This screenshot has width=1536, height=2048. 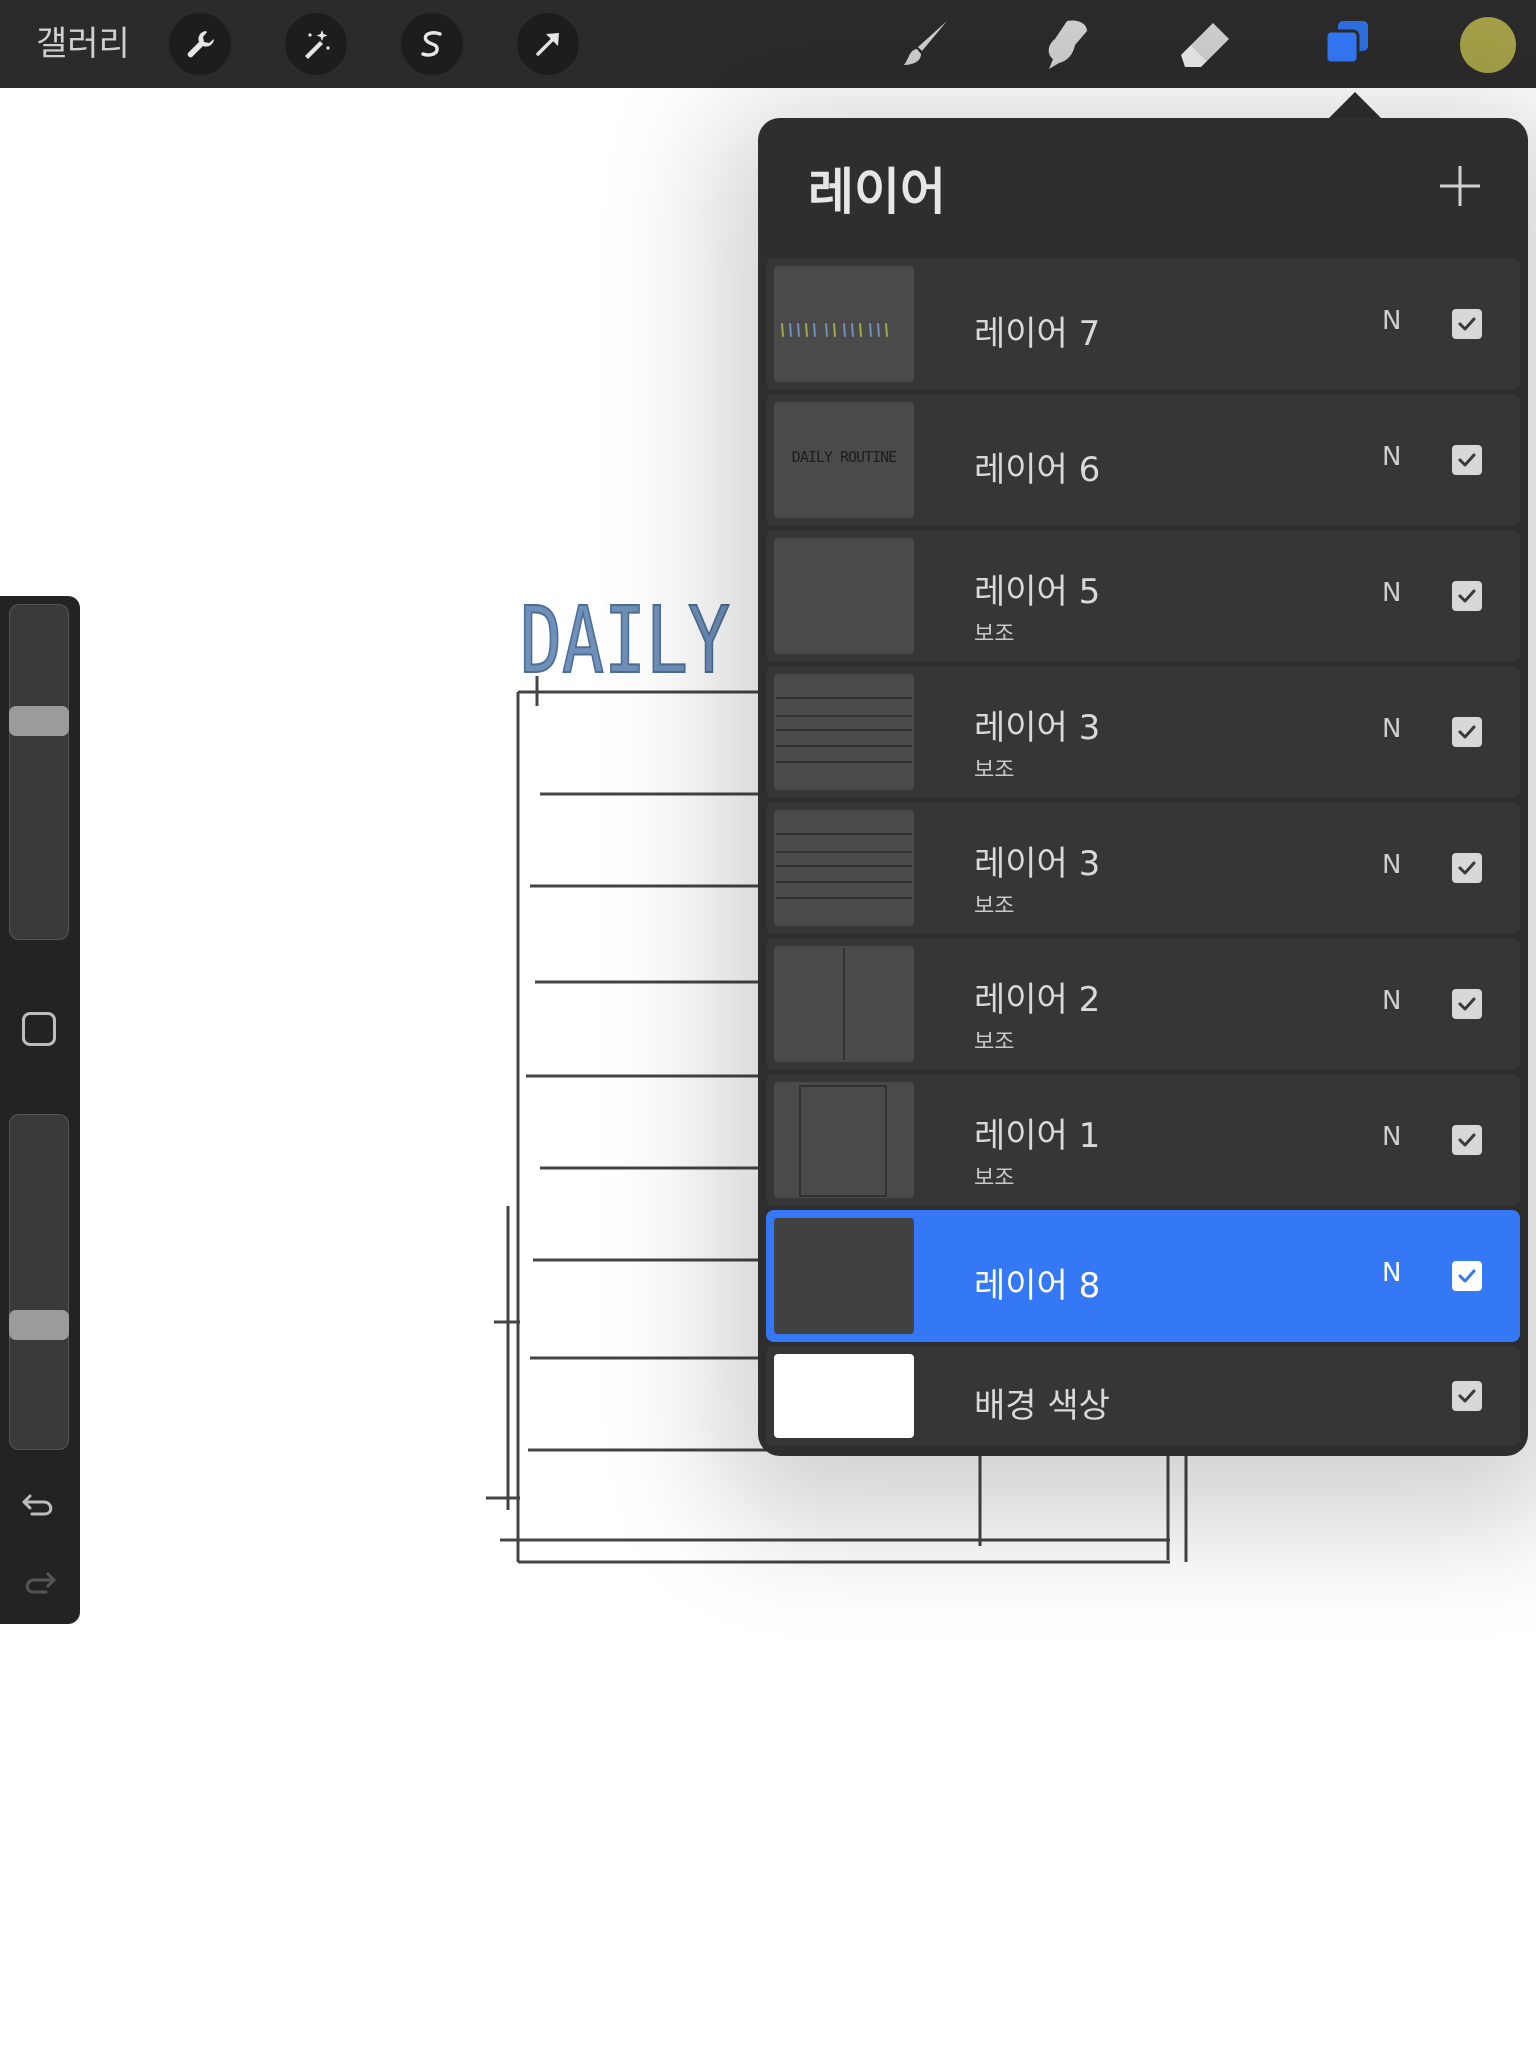 What do you see at coordinates (39, 720) in the screenshot?
I see `brush-size-thumb` at bounding box center [39, 720].